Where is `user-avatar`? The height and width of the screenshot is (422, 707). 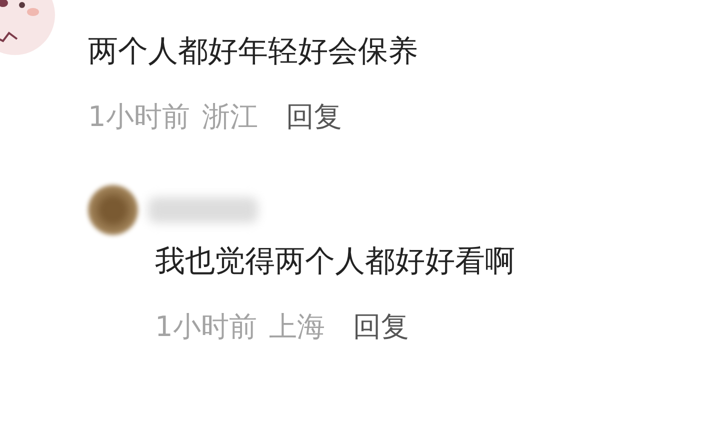 user-avatar is located at coordinates (113, 210).